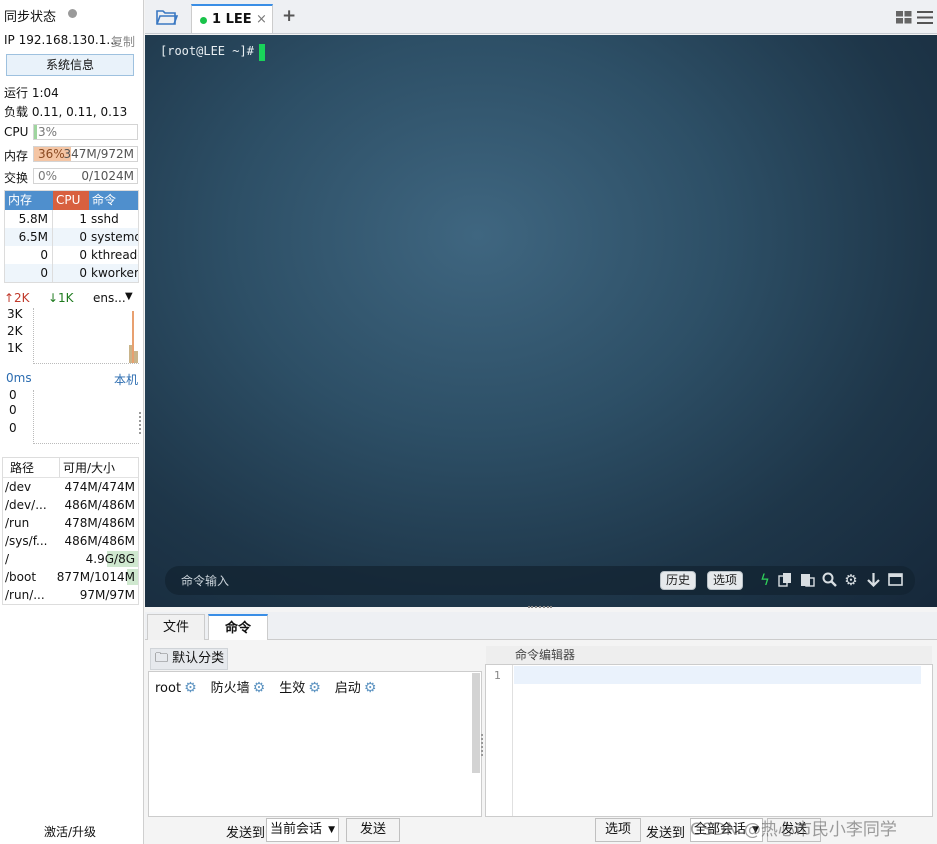 This screenshot has height=844, width=937. What do you see at coordinates (618, 830) in the screenshot?
I see `options-button-bottom: 选项` at bounding box center [618, 830].